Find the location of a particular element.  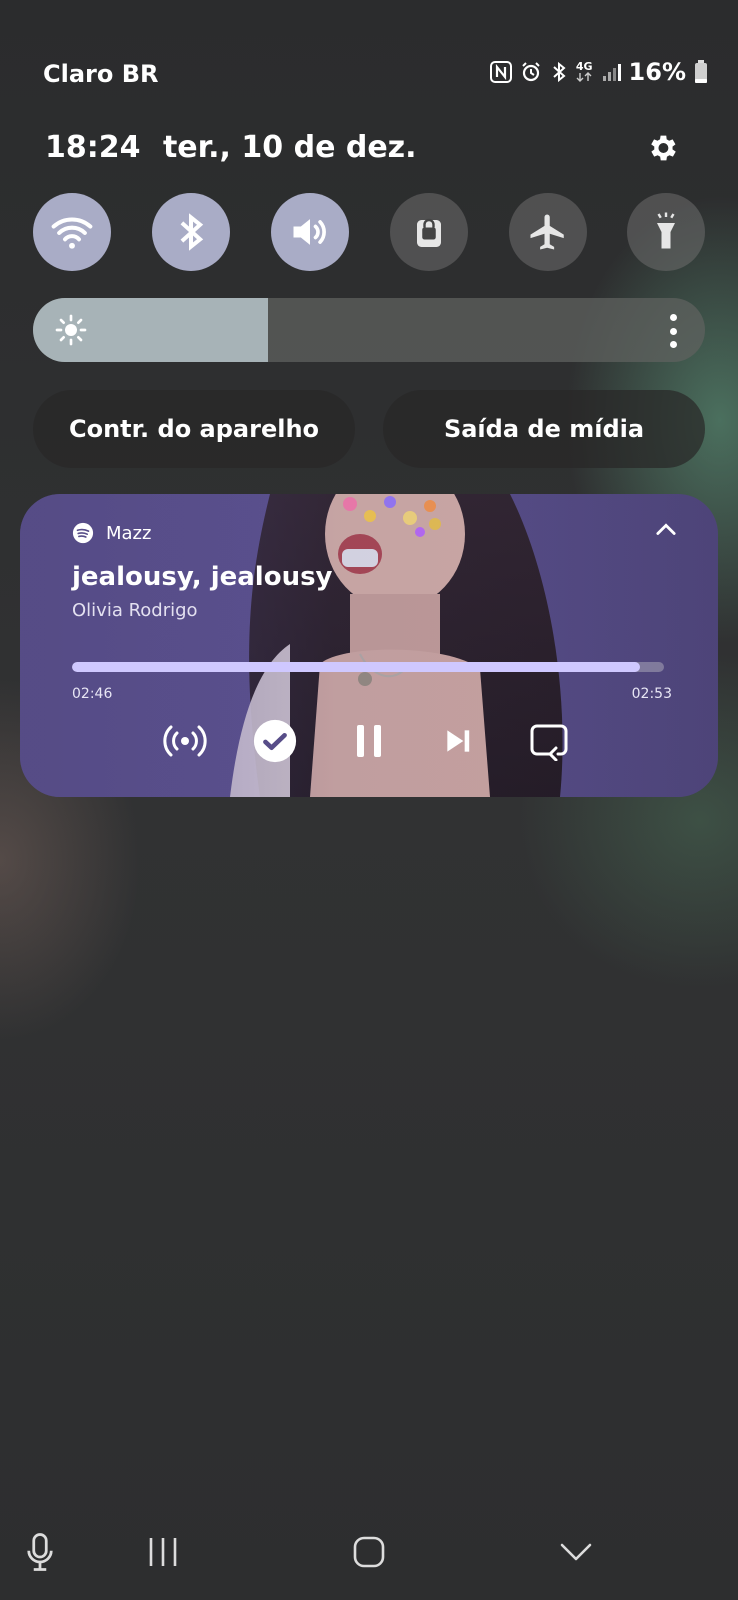

flashlight-icon is located at coordinates (666, 230).